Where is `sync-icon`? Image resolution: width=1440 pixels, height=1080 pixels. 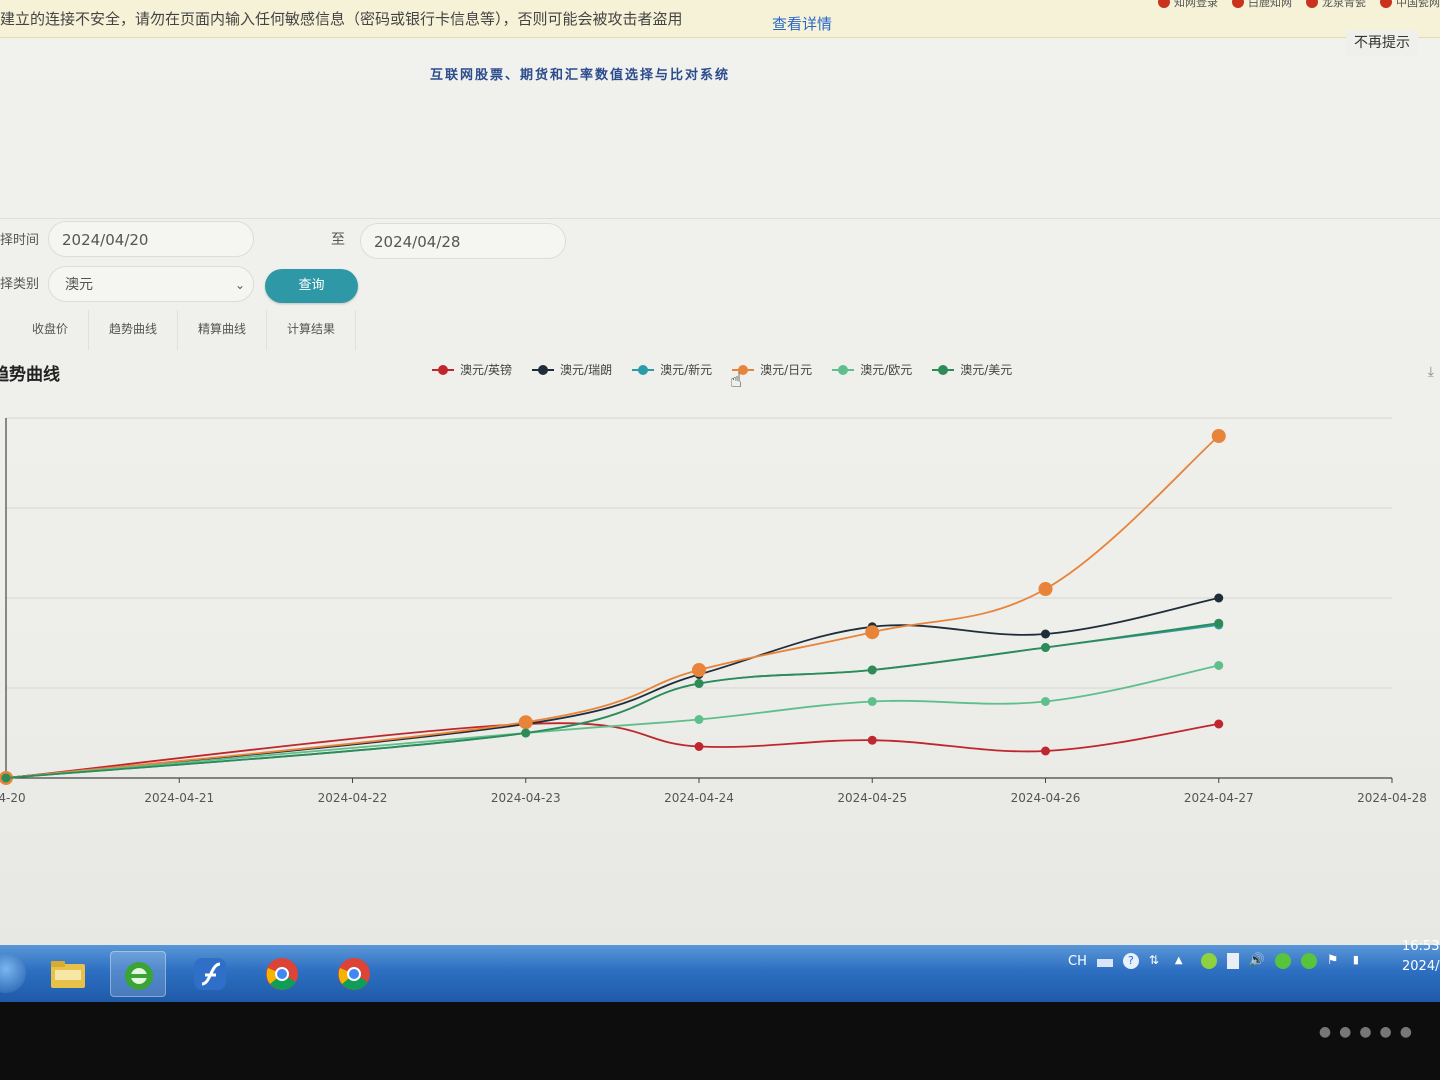 sync-icon is located at coordinates (1282, 961).